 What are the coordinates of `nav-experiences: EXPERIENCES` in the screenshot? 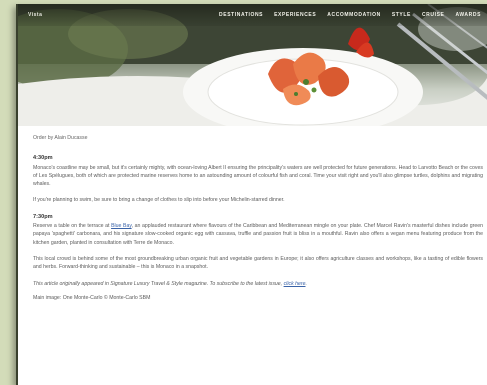 It's located at (295, 15).